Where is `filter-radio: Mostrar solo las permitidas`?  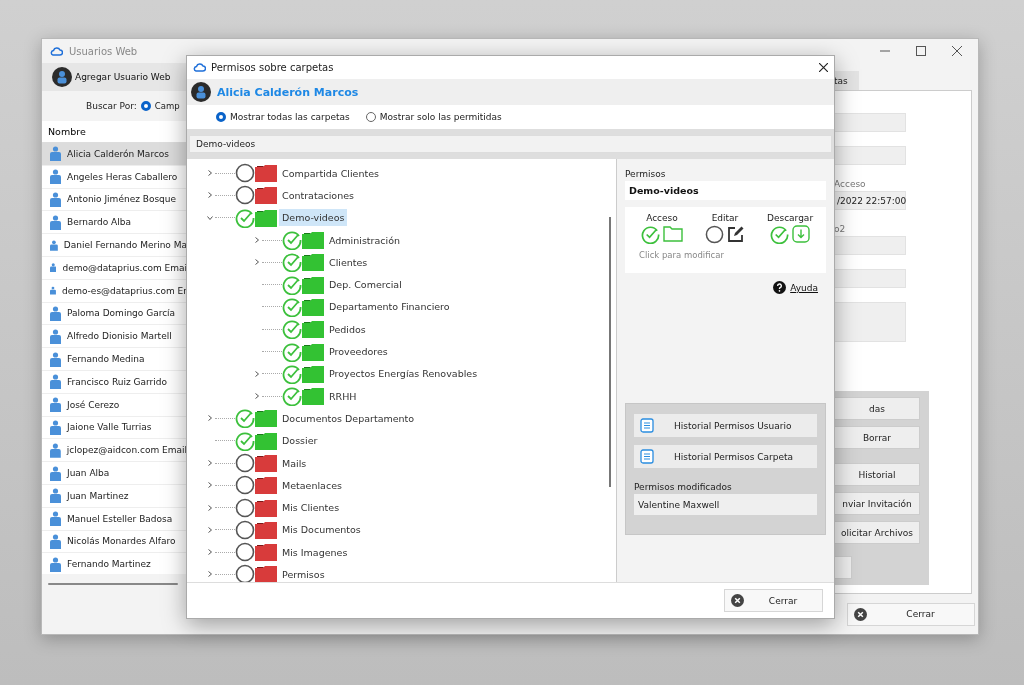 filter-radio: Mostrar solo las permitidas is located at coordinates (433, 117).